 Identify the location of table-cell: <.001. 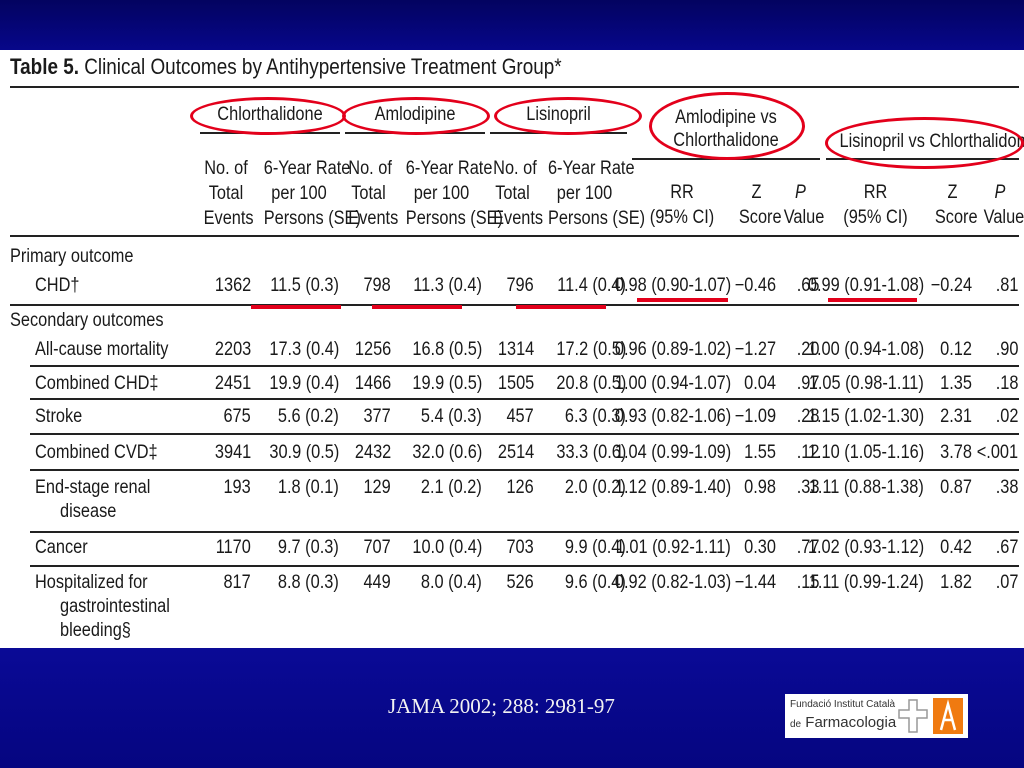
(997, 452).